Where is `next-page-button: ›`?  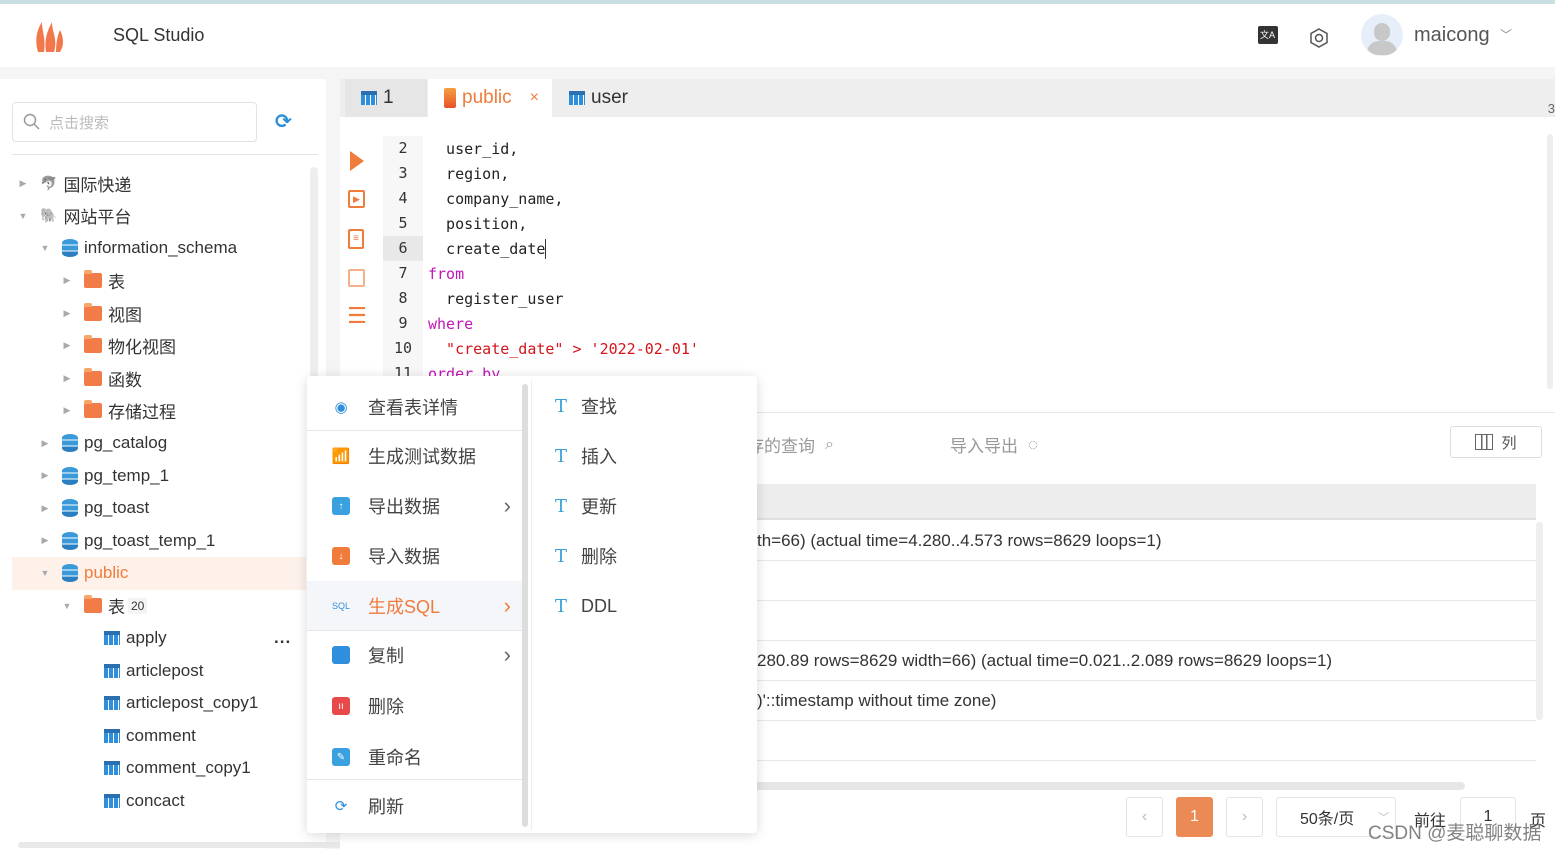
next-page-button: › is located at coordinates (1244, 817).